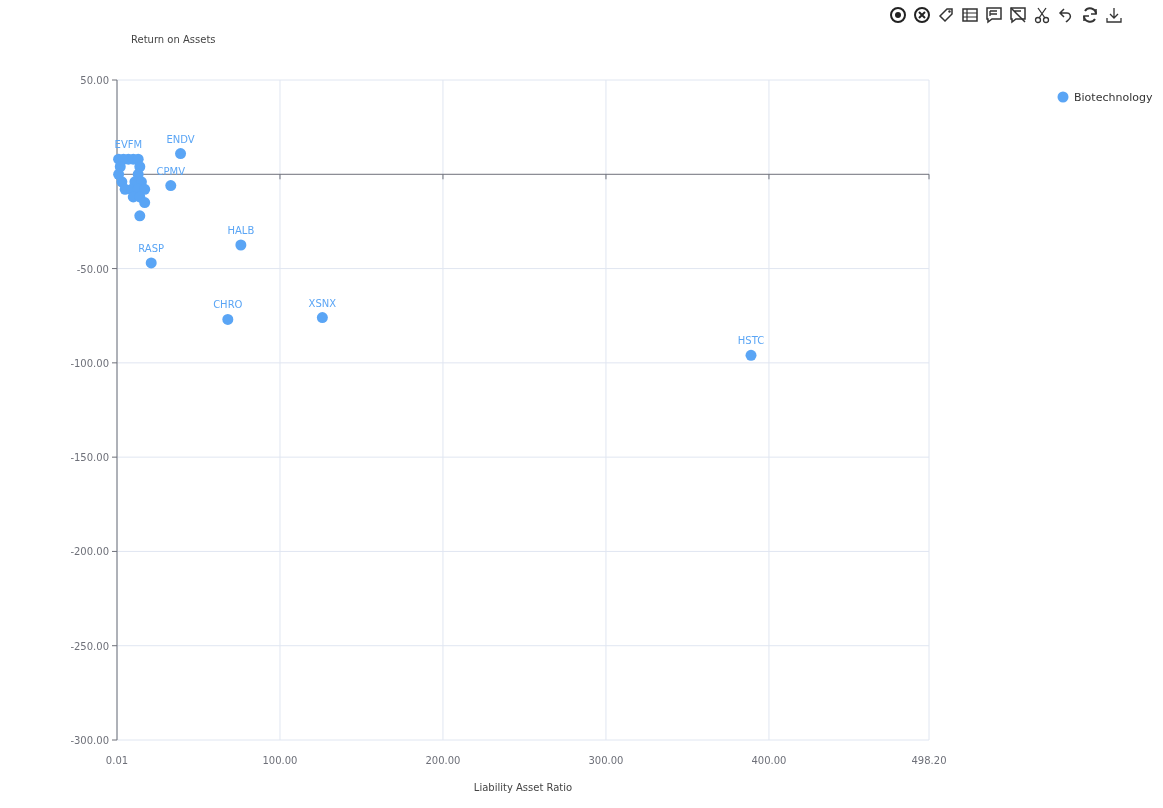  What do you see at coordinates (89, 458) in the screenshot?
I see `y-tick-label: -150.00` at bounding box center [89, 458].